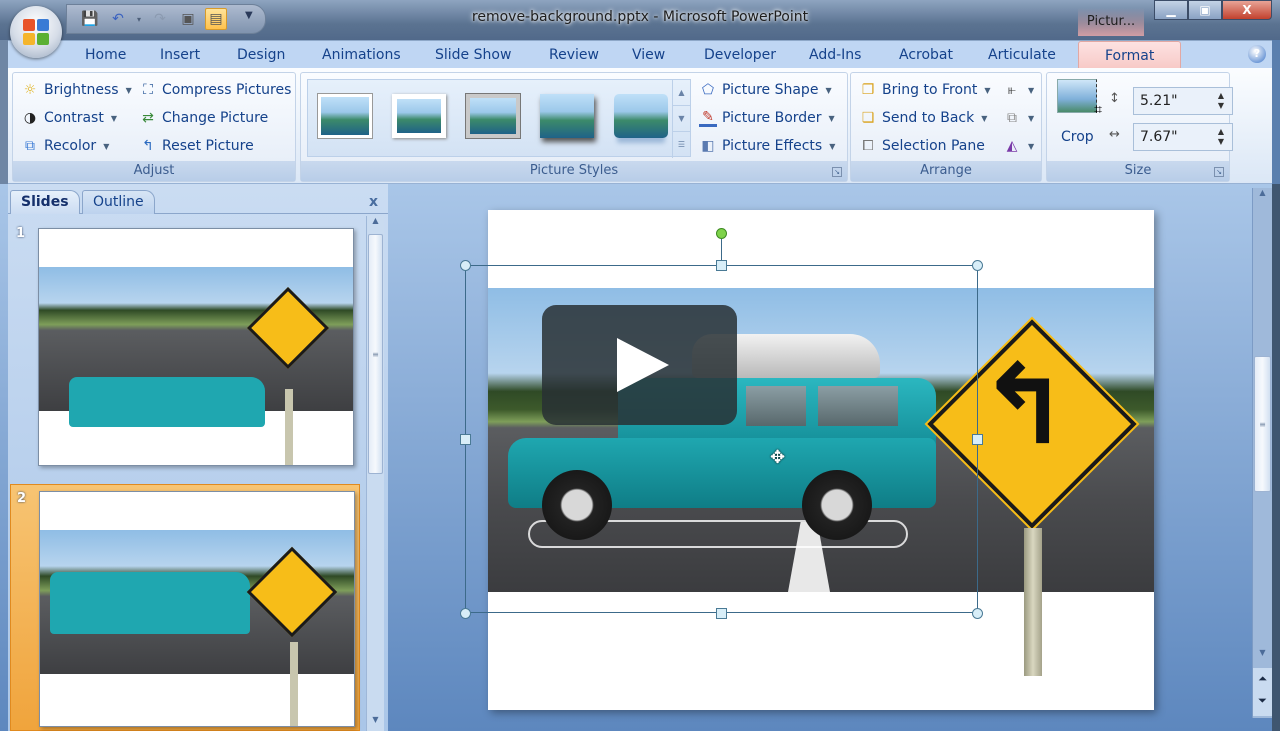 The width and height of the screenshot is (1280, 731). I want to click on tab-slide-show: Slide Show, so click(473, 55).